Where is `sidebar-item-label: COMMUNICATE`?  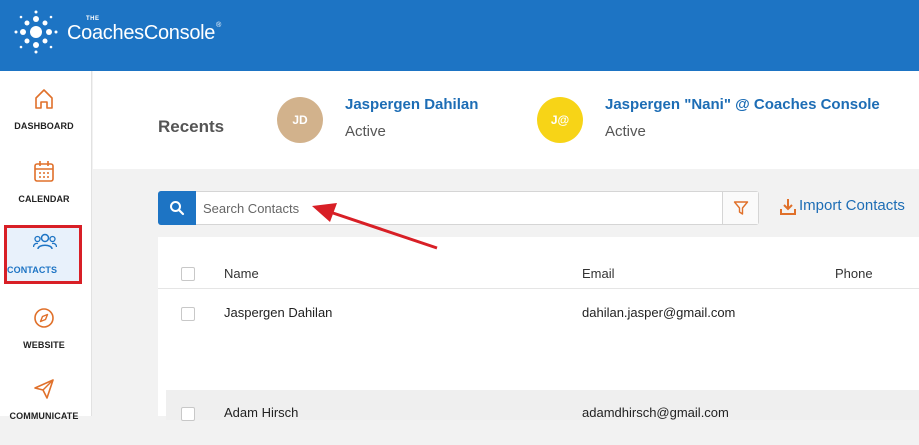 sidebar-item-label: COMMUNICATE is located at coordinates (44, 416).